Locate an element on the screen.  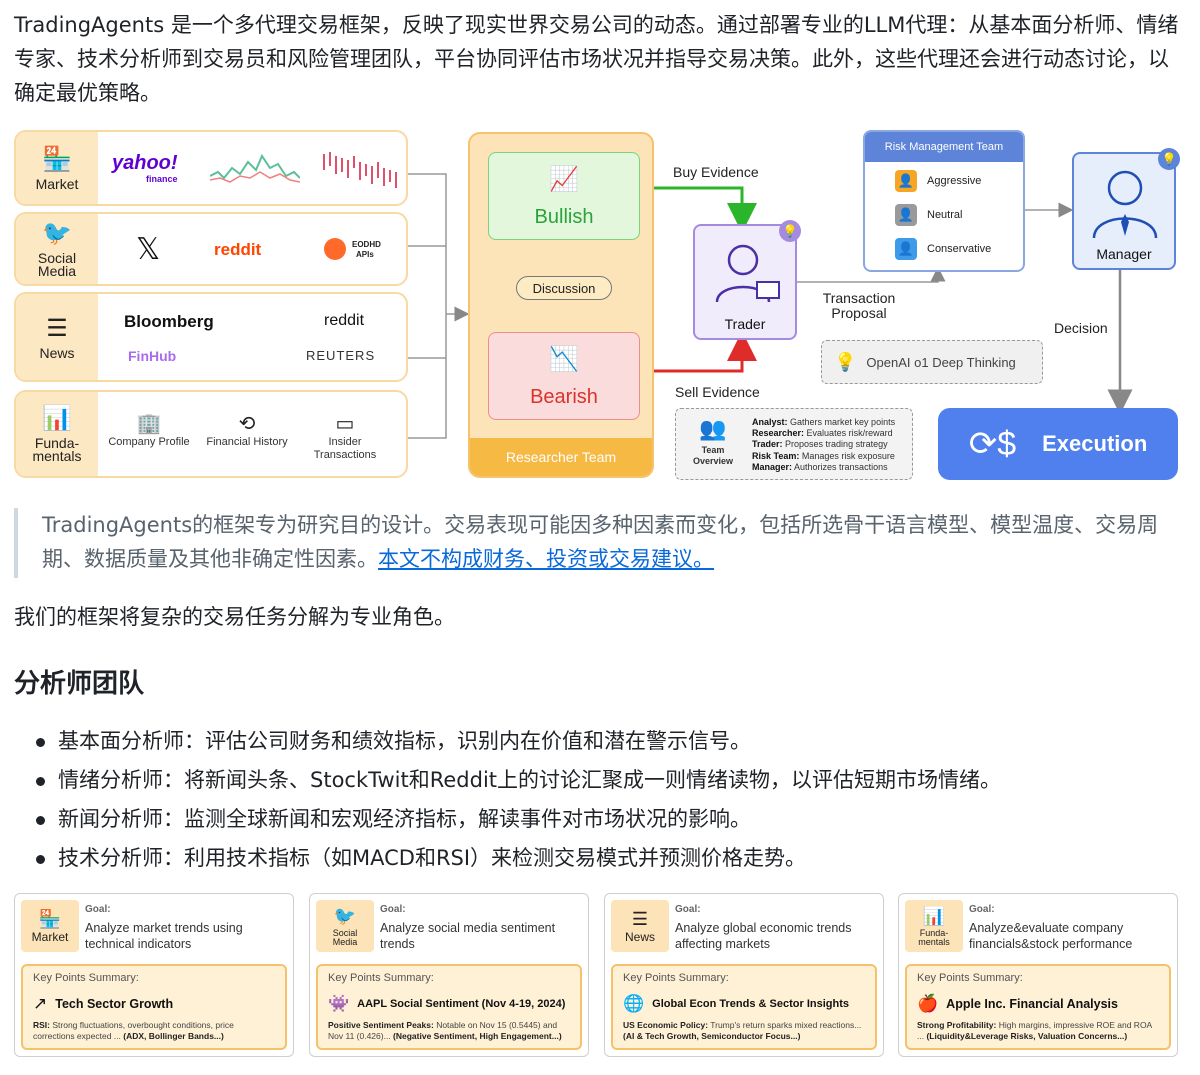
reddit-news-logo: reddit is located at coordinates (344, 320).